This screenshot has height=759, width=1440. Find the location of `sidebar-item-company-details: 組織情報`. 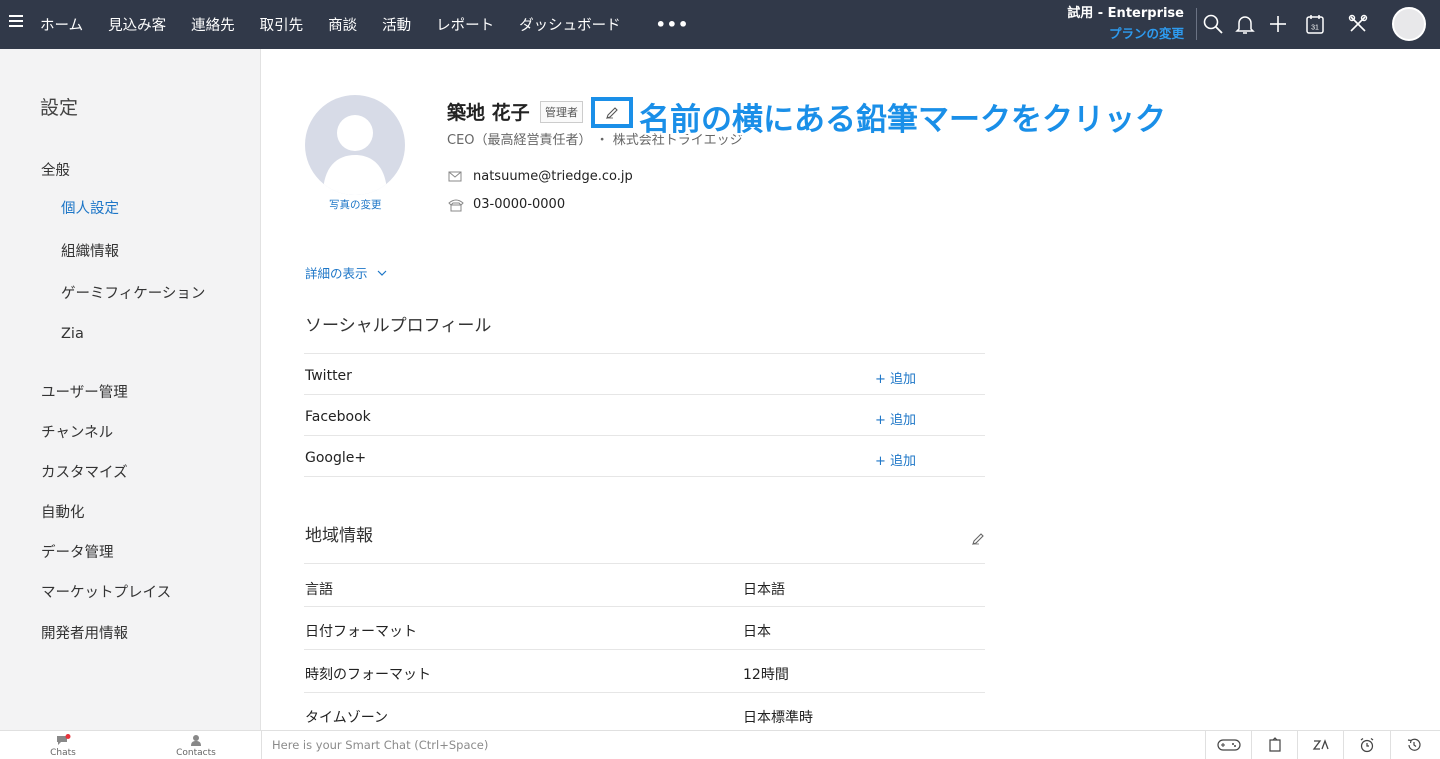

sidebar-item-company-details: 組織情報 is located at coordinates (90, 250).